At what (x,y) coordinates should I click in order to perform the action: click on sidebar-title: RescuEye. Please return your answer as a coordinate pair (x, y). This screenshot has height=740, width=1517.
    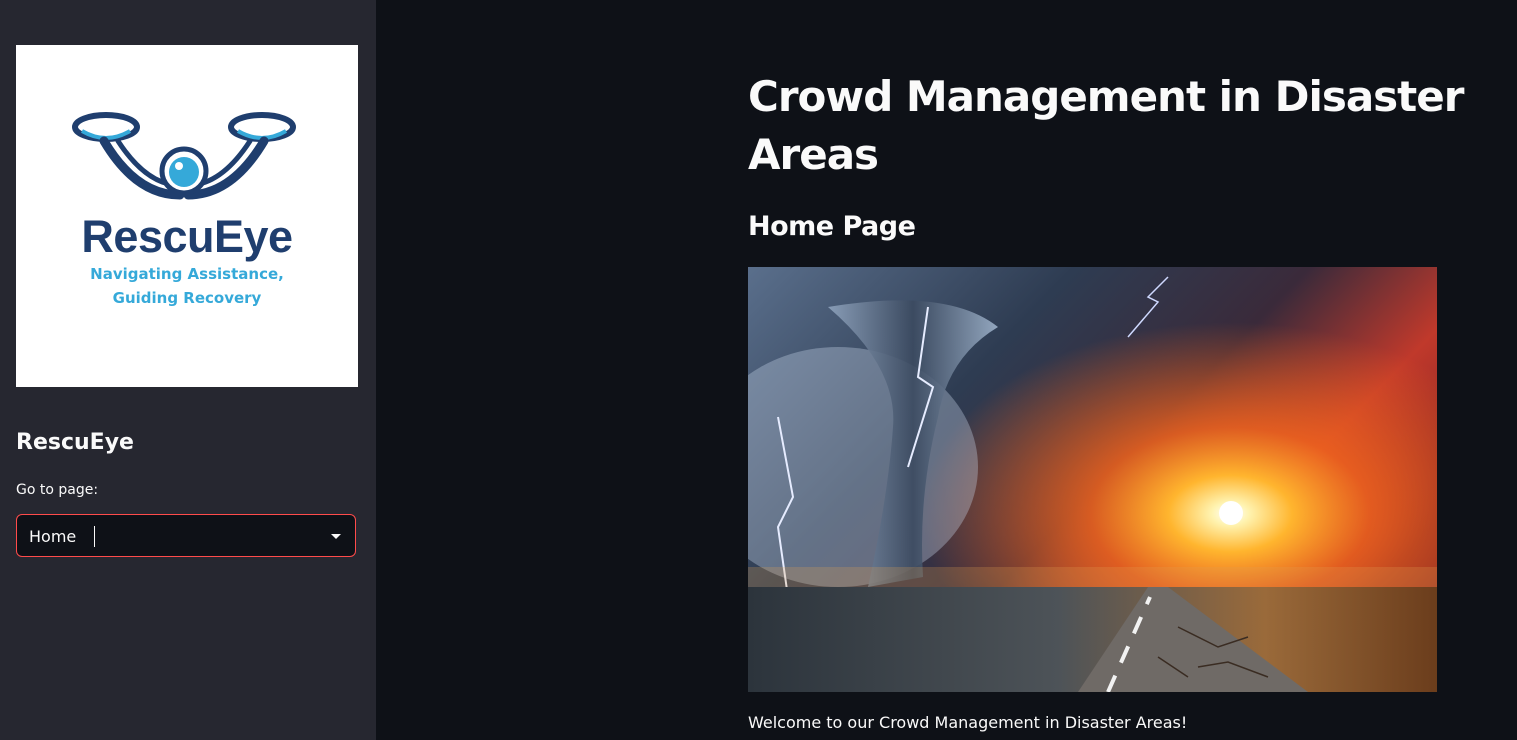
    Looking at the image, I should click on (75, 442).